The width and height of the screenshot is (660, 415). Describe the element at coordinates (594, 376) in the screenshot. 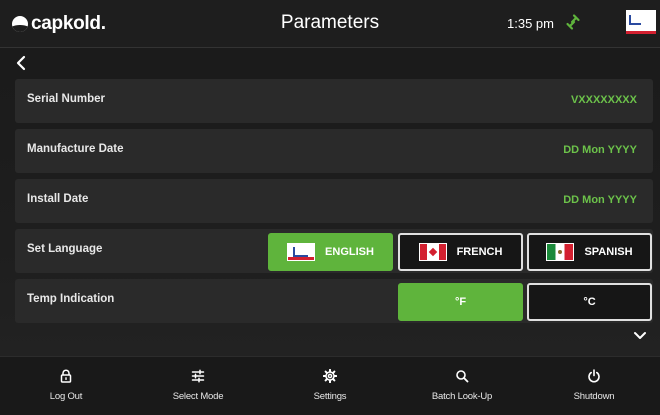

I see `power-icon` at that location.